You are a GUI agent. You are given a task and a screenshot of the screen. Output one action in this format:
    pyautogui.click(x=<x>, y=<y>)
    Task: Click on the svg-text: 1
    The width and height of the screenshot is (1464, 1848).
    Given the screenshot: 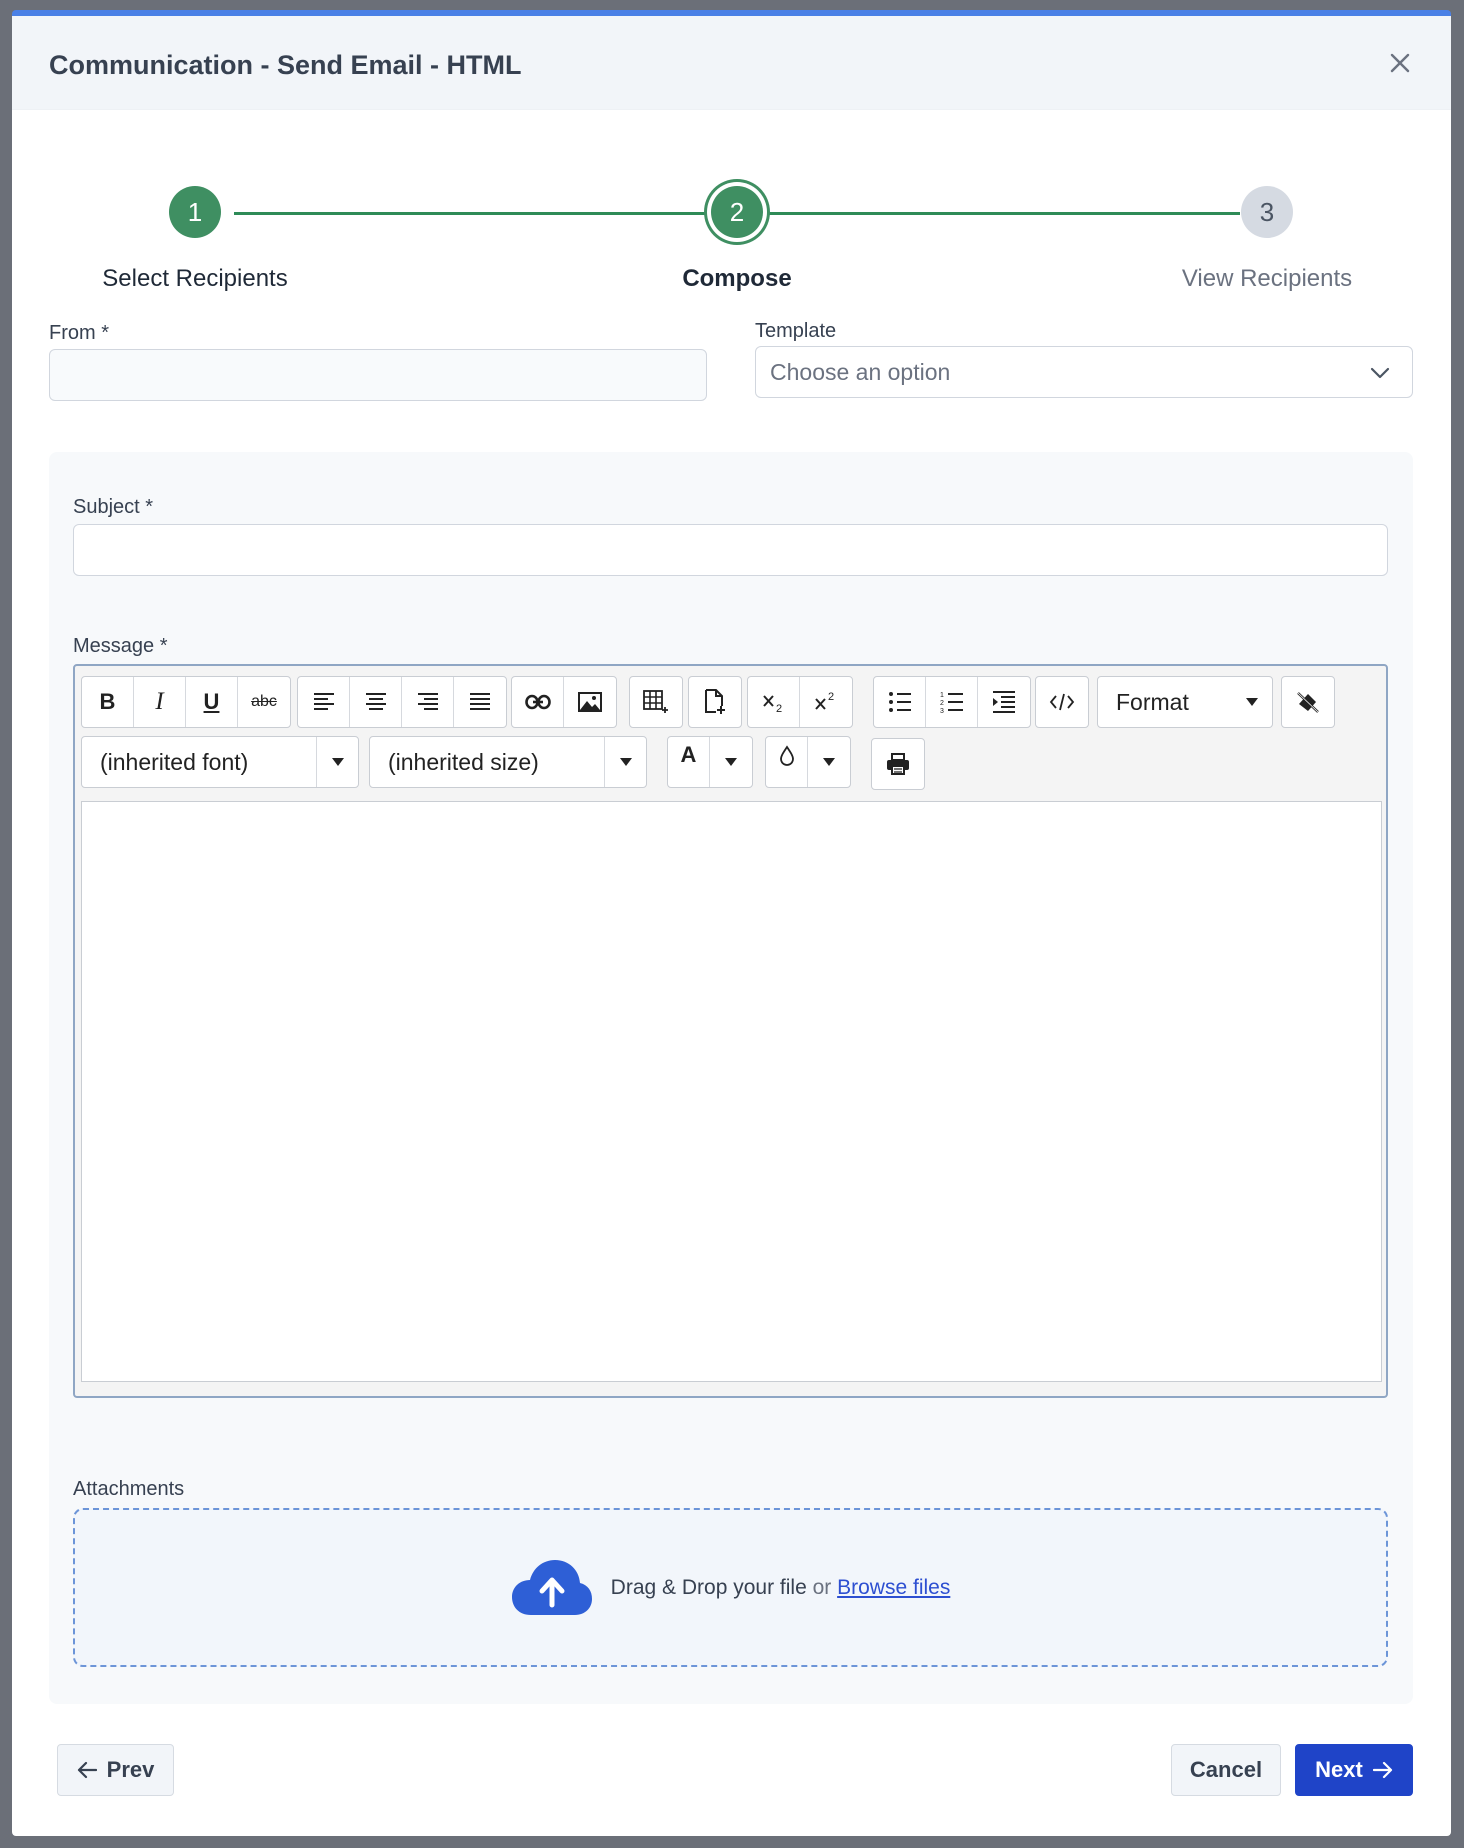 What is the action you would take?
    pyautogui.click(x=942, y=695)
    